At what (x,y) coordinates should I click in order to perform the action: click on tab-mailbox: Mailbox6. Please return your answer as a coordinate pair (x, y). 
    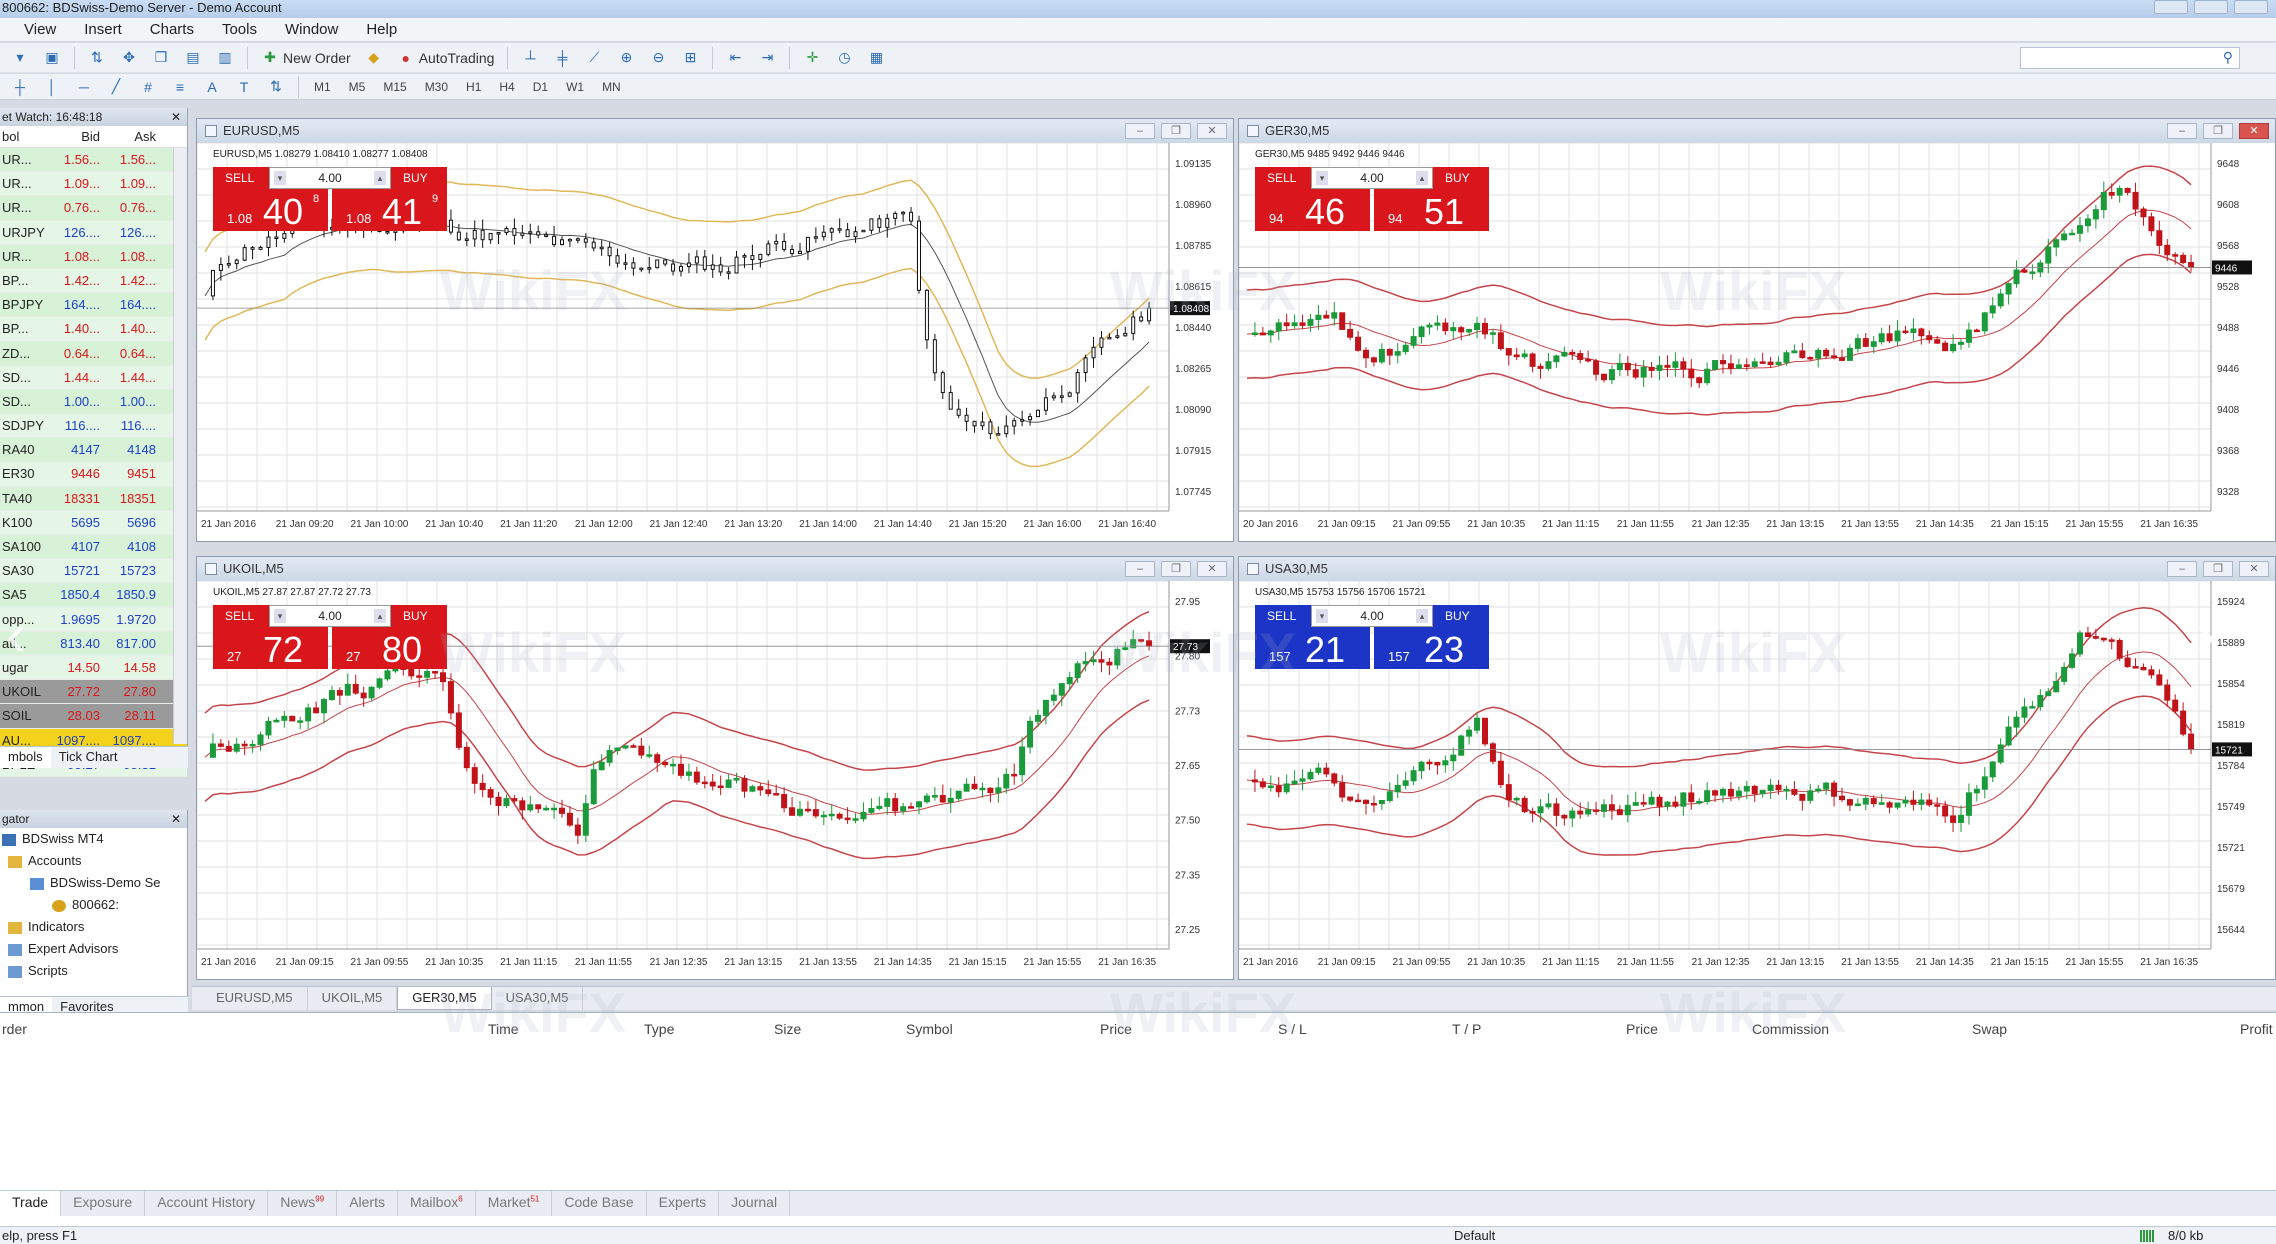
    Looking at the image, I should click on (437, 1203).